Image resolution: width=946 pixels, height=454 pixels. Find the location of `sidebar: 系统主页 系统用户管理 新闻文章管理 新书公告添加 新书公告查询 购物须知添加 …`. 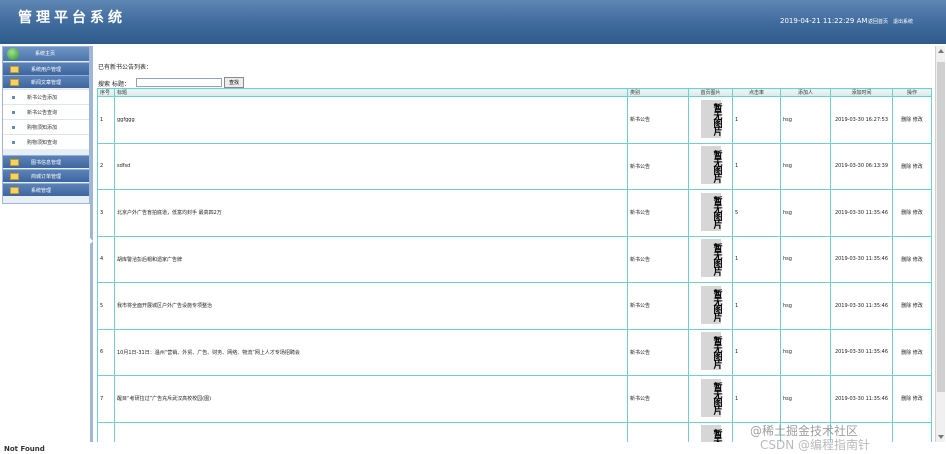

sidebar: 系统主页 系统用户管理 新闻文章管理 新书公告添加 新书公告查询 购物须知添加 … is located at coordinates (46, 125).